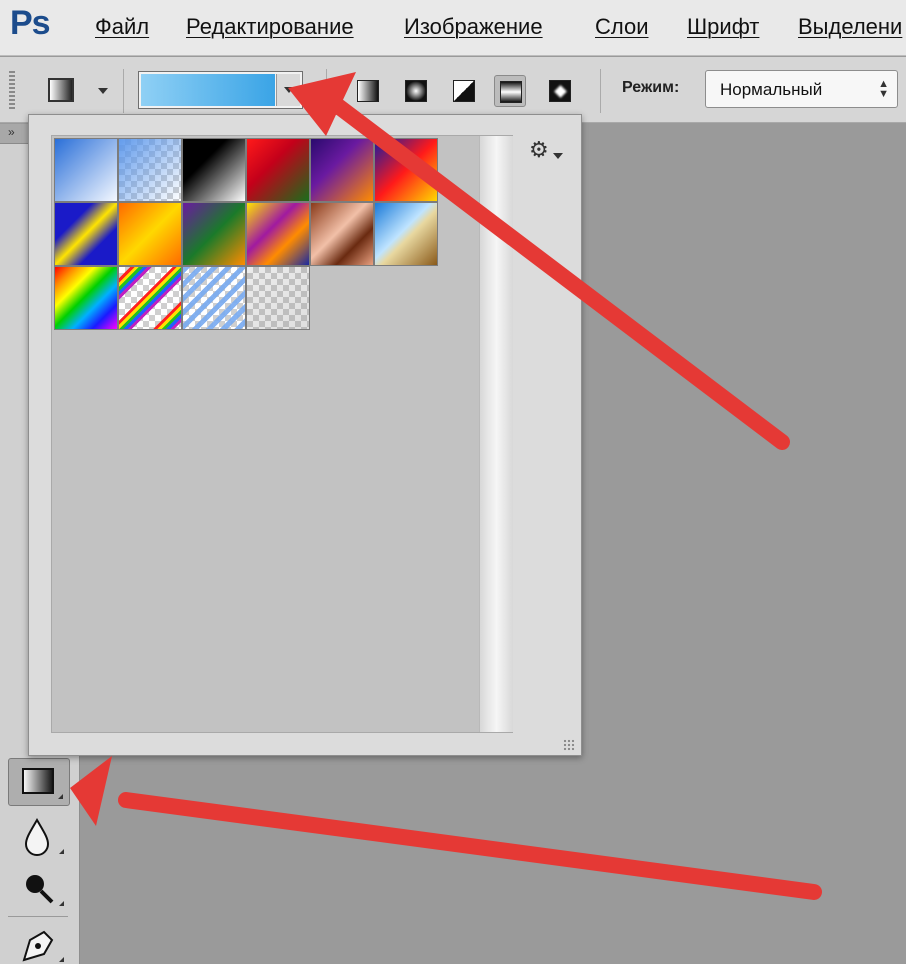 This screenshot has height=964, width=906. What do you see at coordinates (496, 434) in the screenshot?
I see `presets-scrollbar` at bounding box center [496, 434].